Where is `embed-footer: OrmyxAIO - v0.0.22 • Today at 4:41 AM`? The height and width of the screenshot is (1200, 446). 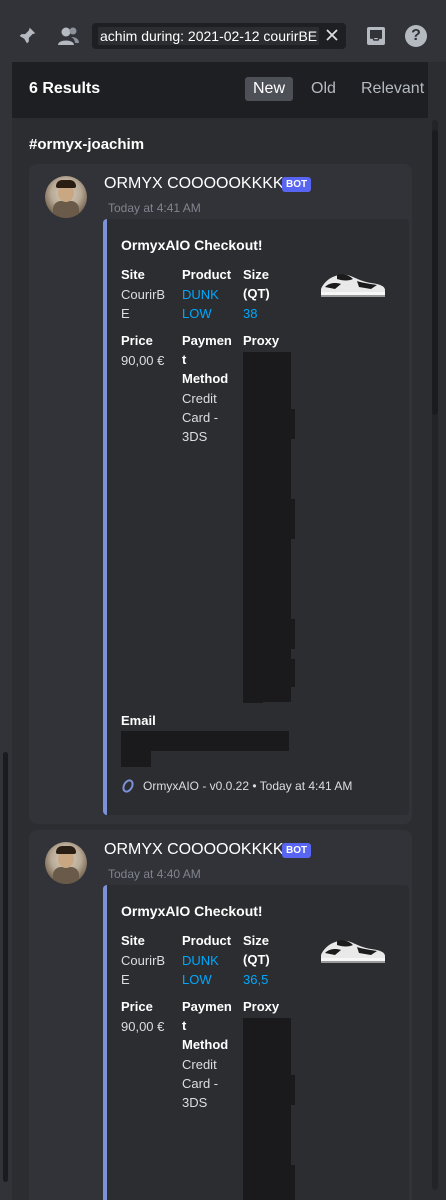 embed-footer: OrmyxAIO - v0.0.22 • Today at 4:41 AM is located at coordinates (236, 786).